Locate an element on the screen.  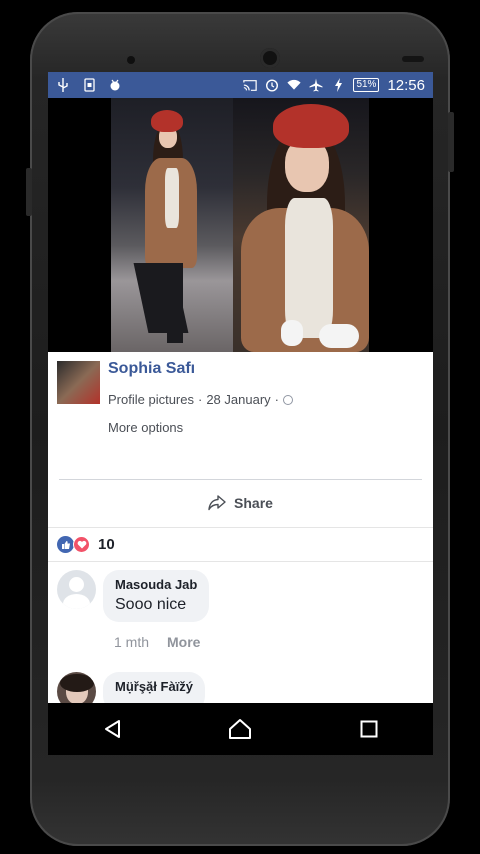
home-button is located at coordinates (240, 729).